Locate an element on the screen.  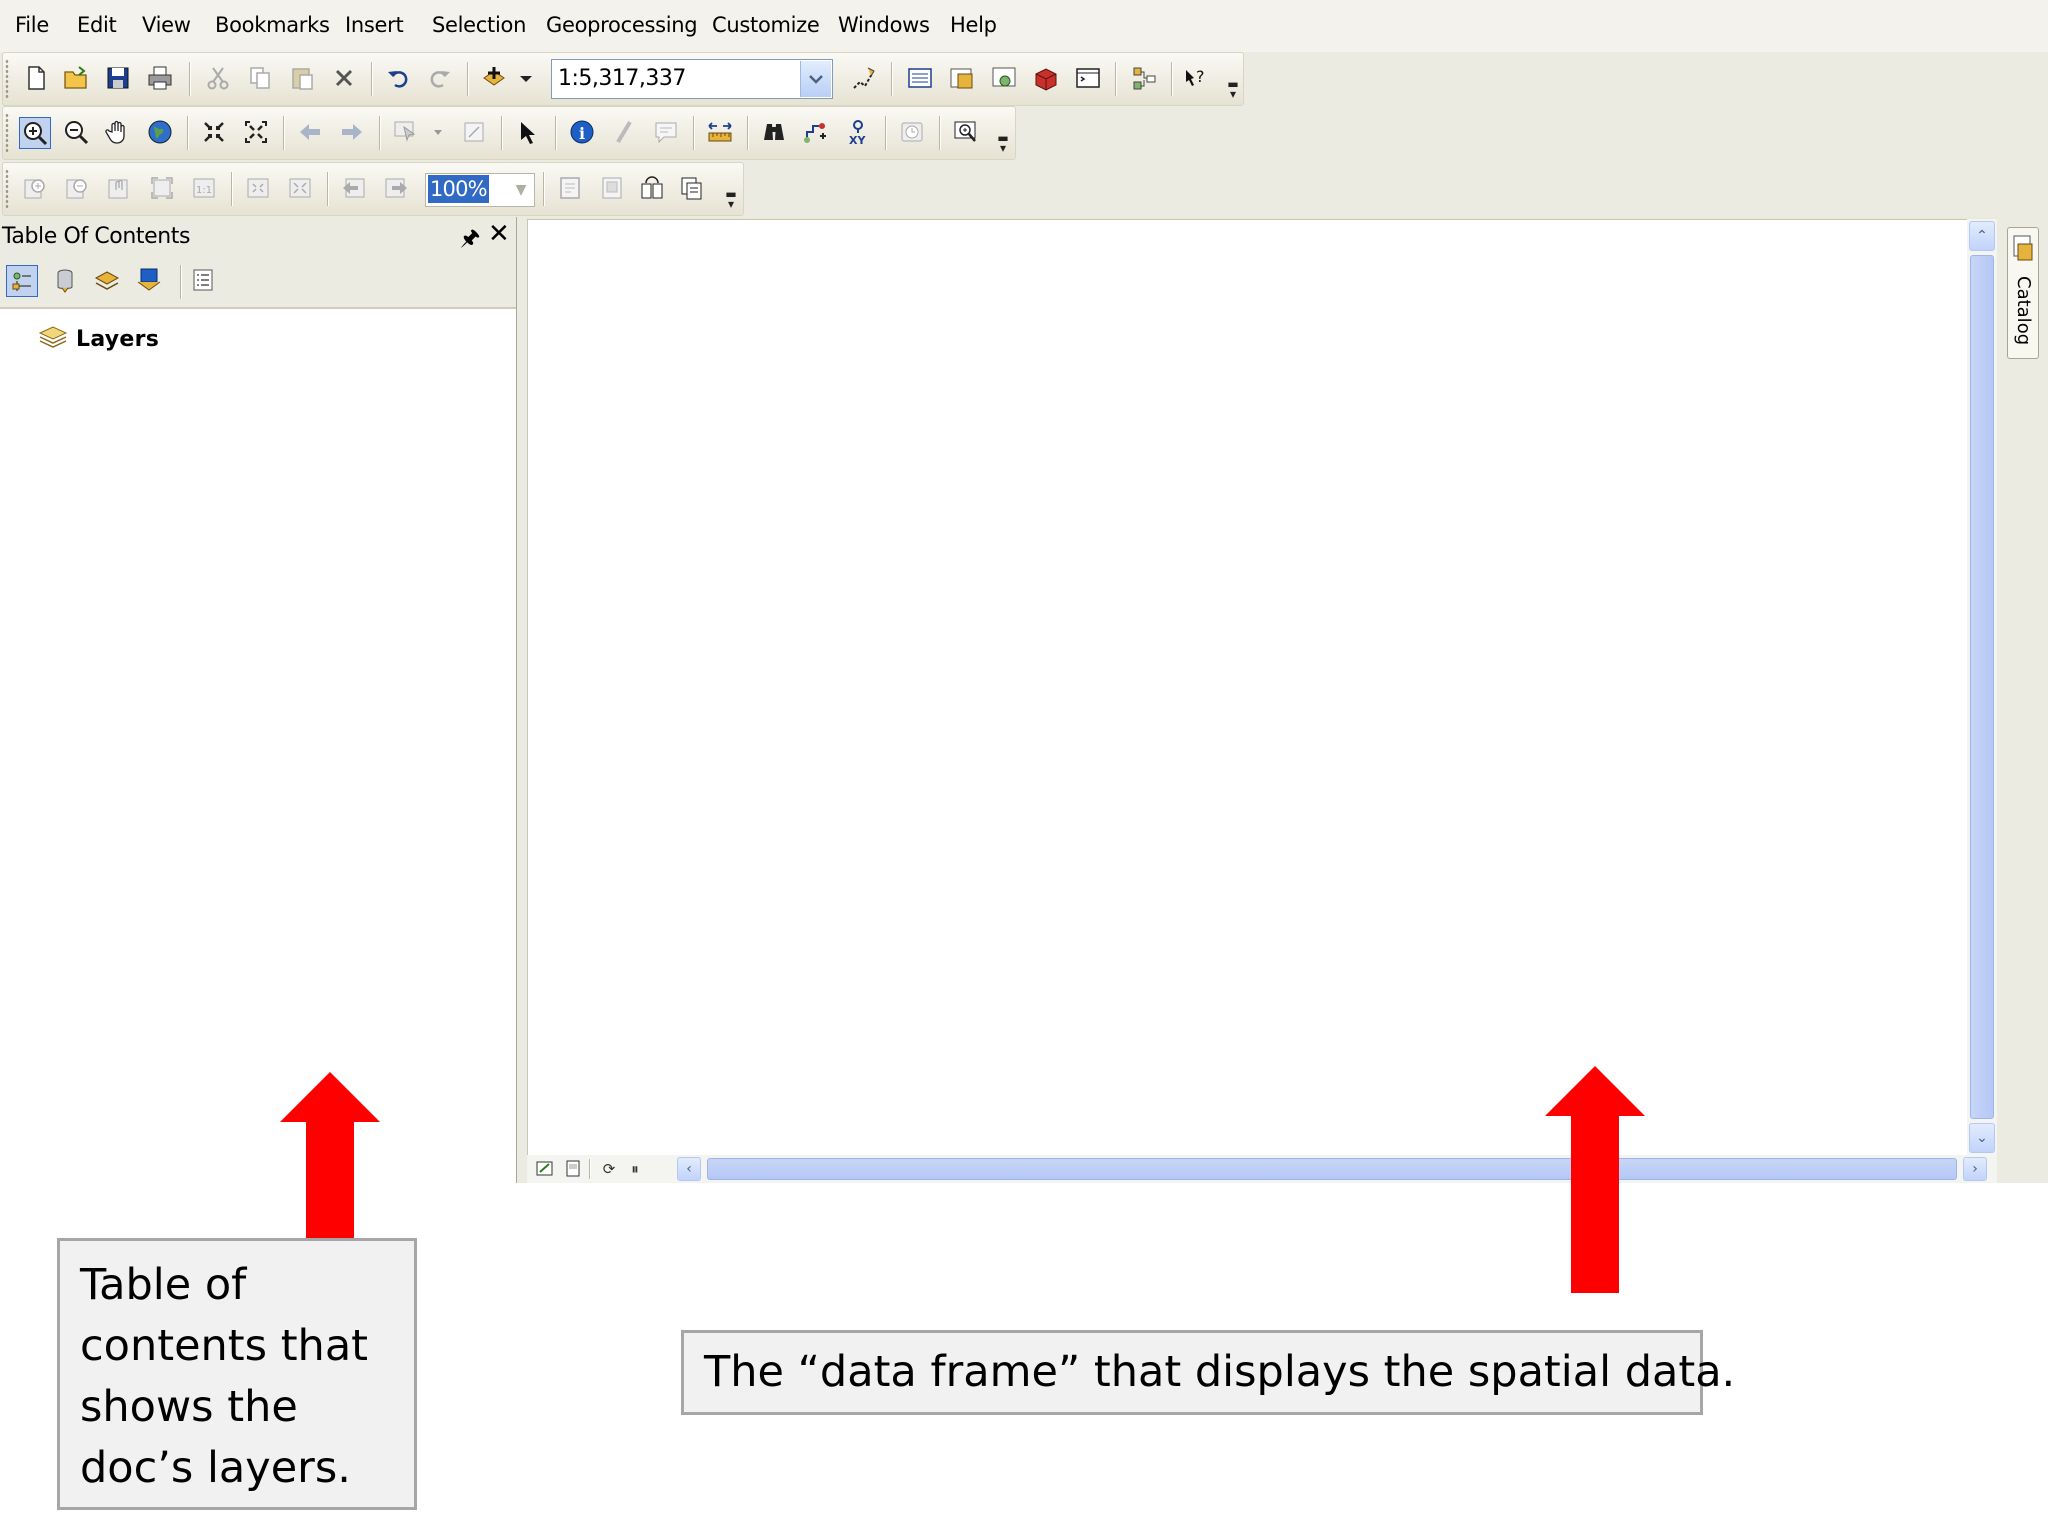
list-by-visibility-icon is located at coordinates (107, 280).